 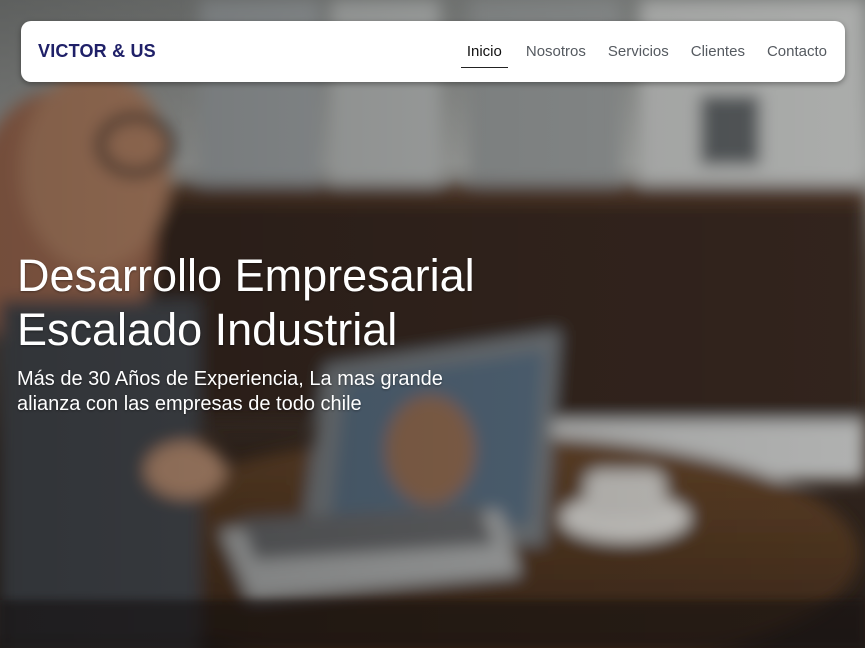 I want to click on brand-logo: VICTOR & US, so click(x=97, y=51).